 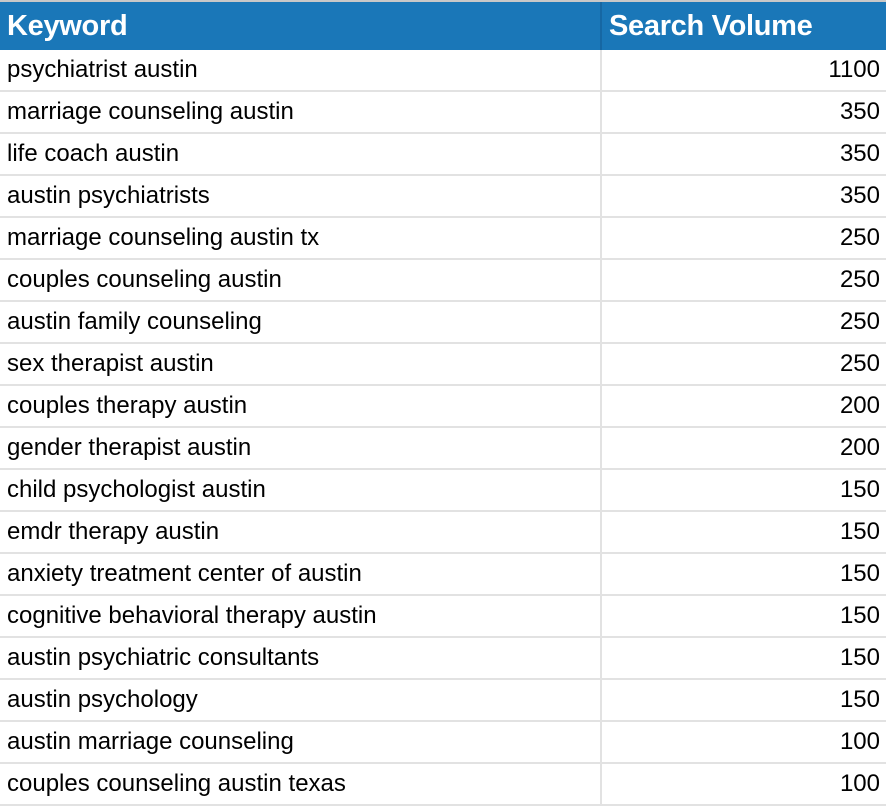 What do you see at coordinates (301, 742) in the screenshot?
I see `keyword-cell: austin marriage counseling` at bounding box center [301, 742].